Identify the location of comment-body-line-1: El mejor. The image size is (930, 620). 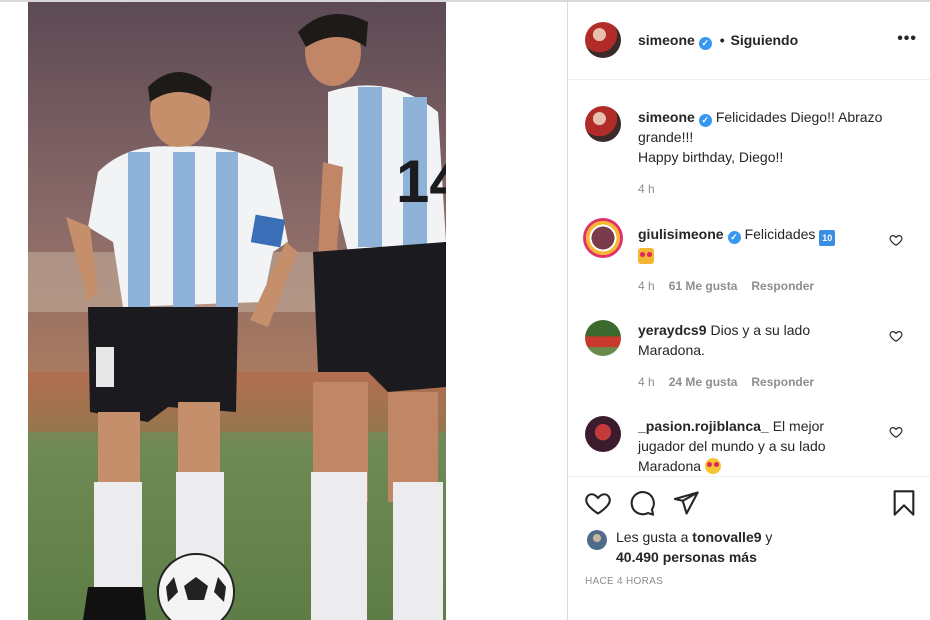
(798, 426).